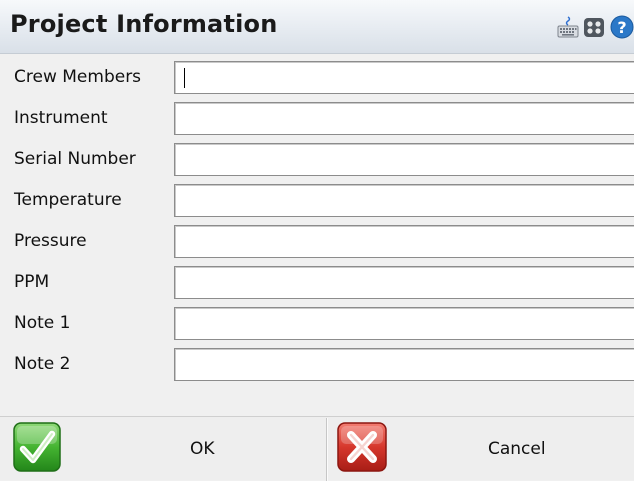 Image resolution: width=634 pixels, height=481 pixels. I want to click on instrument-label: Instrument, so click(61, 118).